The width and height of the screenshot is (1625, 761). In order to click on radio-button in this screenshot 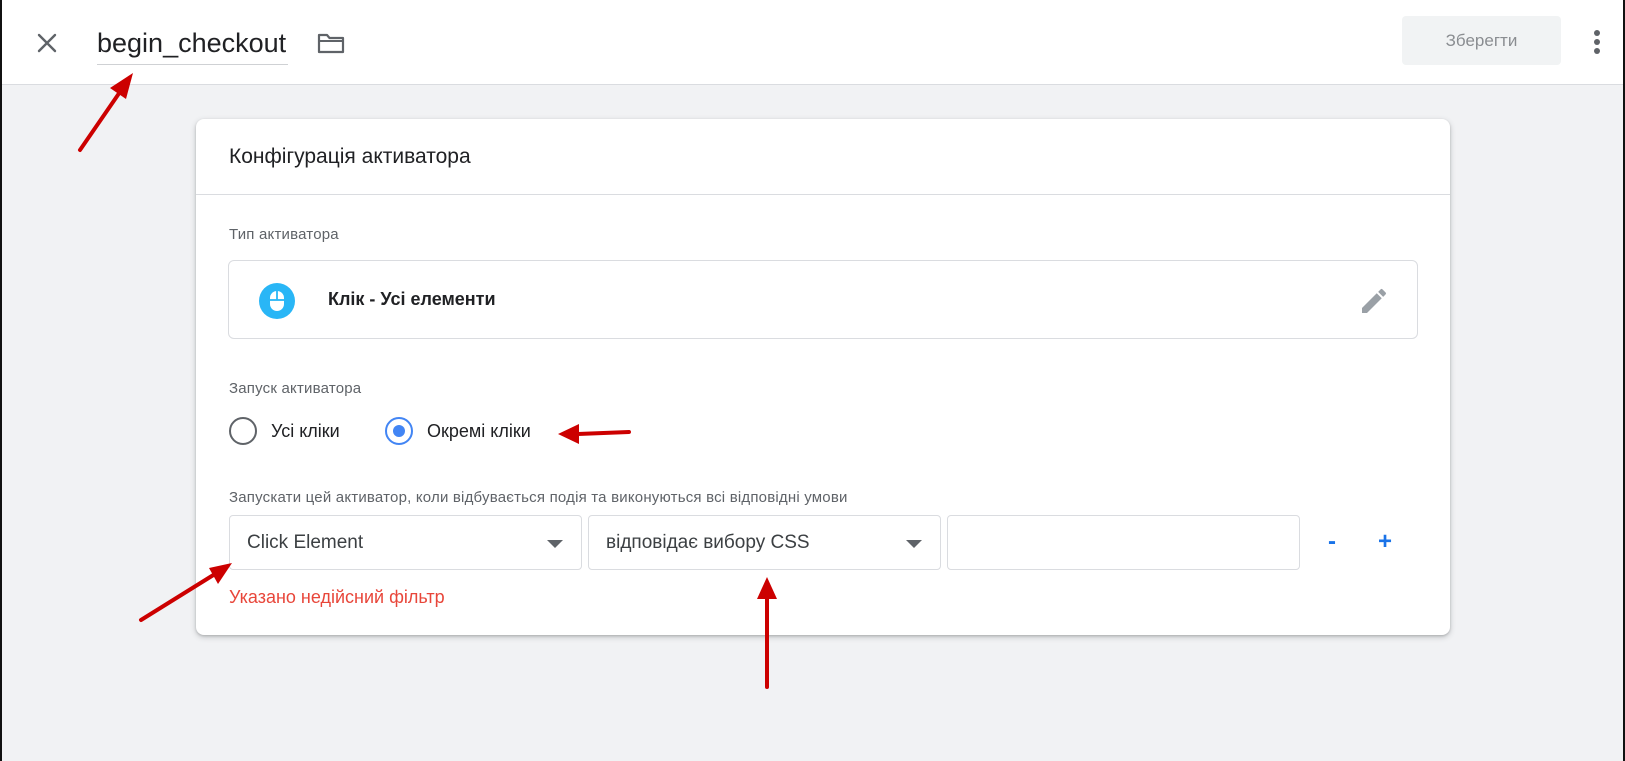, I will do `click(243, 431)`.